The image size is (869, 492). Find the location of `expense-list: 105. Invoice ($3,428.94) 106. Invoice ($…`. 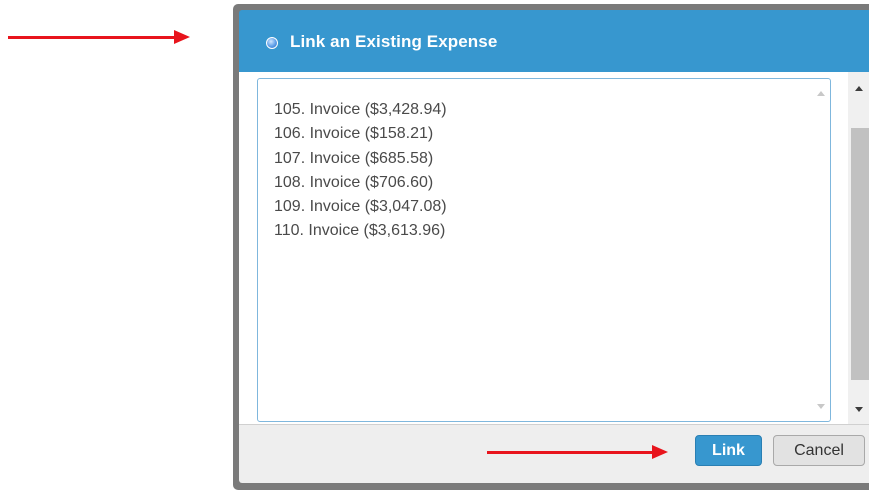

expense-list: 105. Invoice ($3,428.94) 106. Invoice ($… is located at coordinates (360, 171).